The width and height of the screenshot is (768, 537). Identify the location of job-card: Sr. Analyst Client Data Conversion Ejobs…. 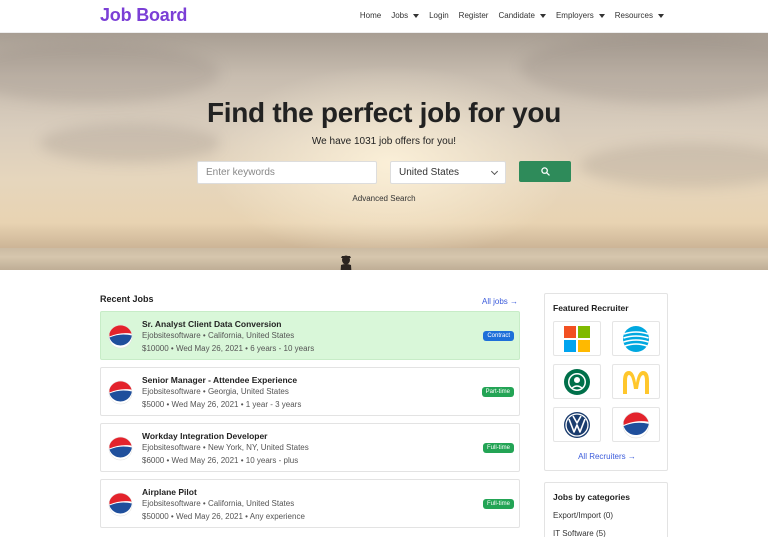
(310, 335).